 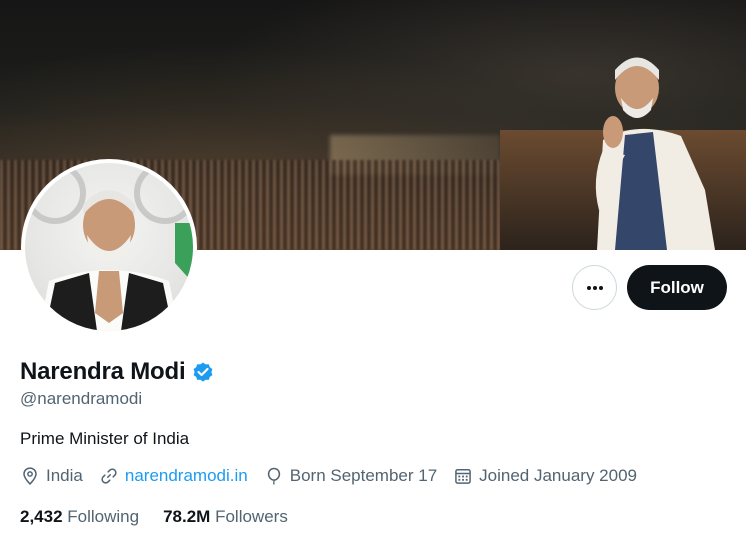 What do you see at coordinates (30, 476) in the screenshot?
I see `location-pin-icon` at bounding box center [30, 476].